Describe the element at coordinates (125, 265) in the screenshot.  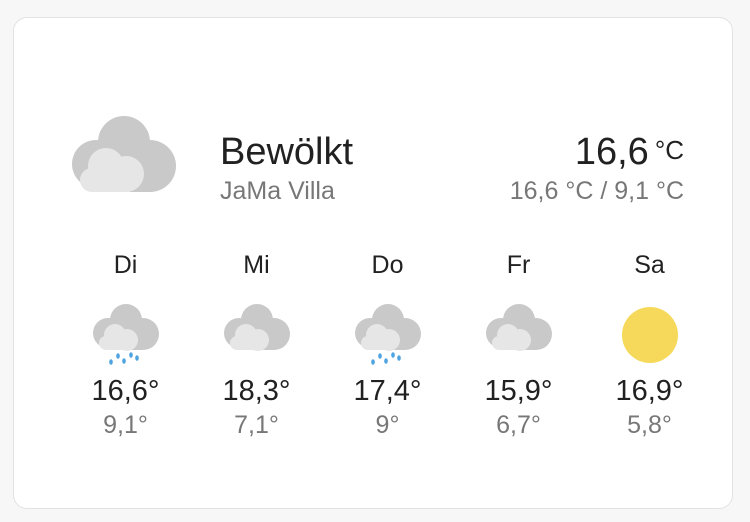
I see `forecast-day-name: Di` at that location.